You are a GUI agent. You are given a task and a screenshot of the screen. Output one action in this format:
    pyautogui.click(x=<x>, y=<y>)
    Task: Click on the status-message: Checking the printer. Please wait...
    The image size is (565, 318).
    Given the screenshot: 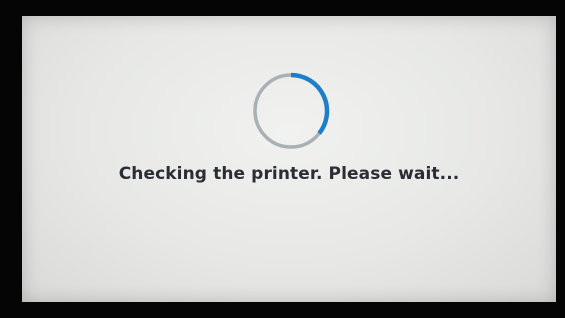 What is the action you would take?
    pyautogui.click(x=289, y=174)
    